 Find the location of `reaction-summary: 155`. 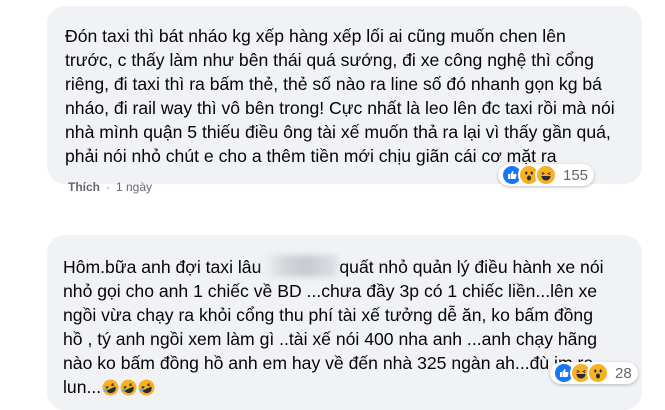

reaction-summary: 155 is located at coordinates (546, 175).